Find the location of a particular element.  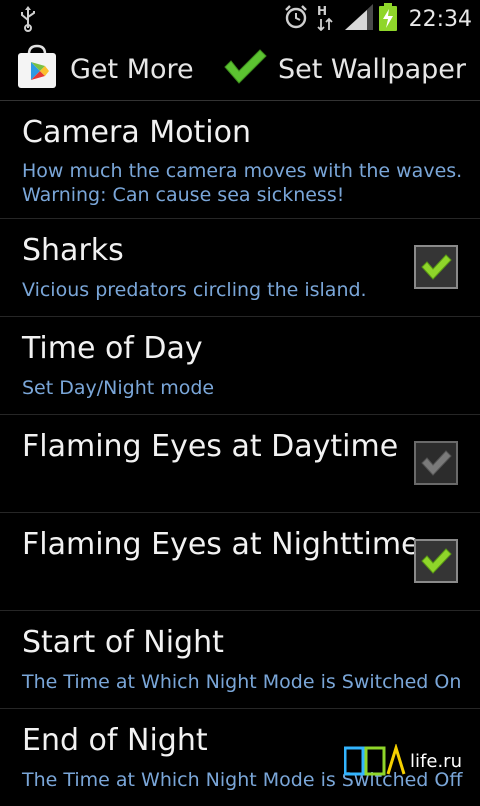

setting-flaming-eyes-nighttime: Flaming Eyes at Nighttime is located at coordinates (240, 562).